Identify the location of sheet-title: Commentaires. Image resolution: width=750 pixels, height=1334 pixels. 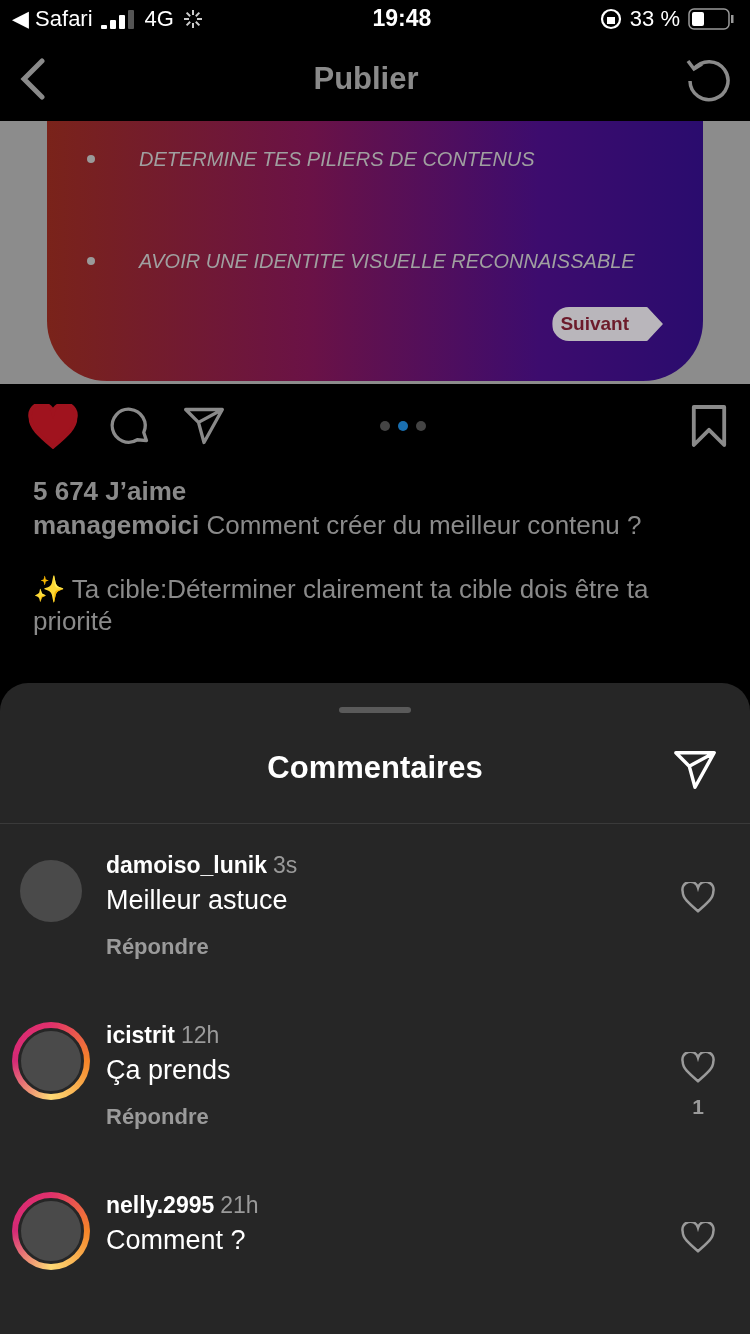
(375, 768).